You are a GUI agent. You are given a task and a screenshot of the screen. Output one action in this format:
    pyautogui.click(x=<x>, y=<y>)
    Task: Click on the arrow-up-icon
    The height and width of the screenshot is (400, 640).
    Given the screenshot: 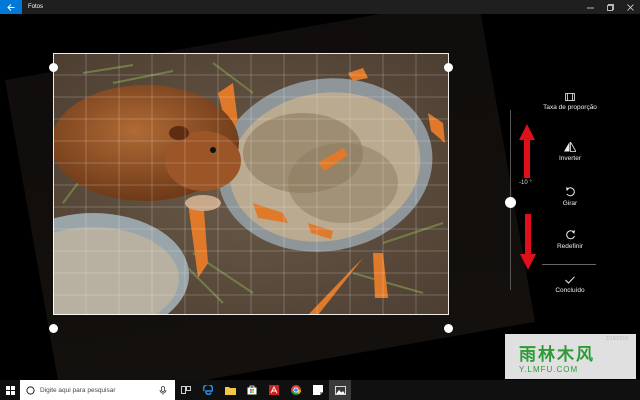 What is the action you would take?
    pyautogui.click(x=527, y=151)
    